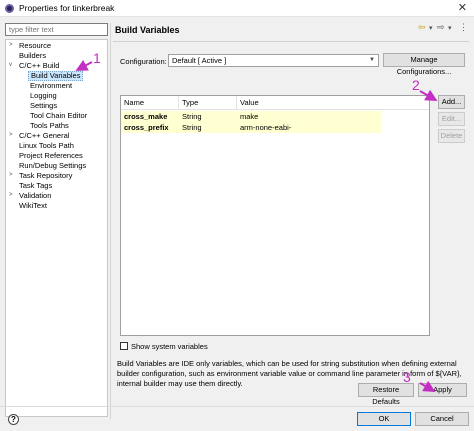  What do you see at coordinates (237, 8) in the screenshot?
I see `title-bar: Properties for tinkerbreak ✕` at bounding box center [237, 8].